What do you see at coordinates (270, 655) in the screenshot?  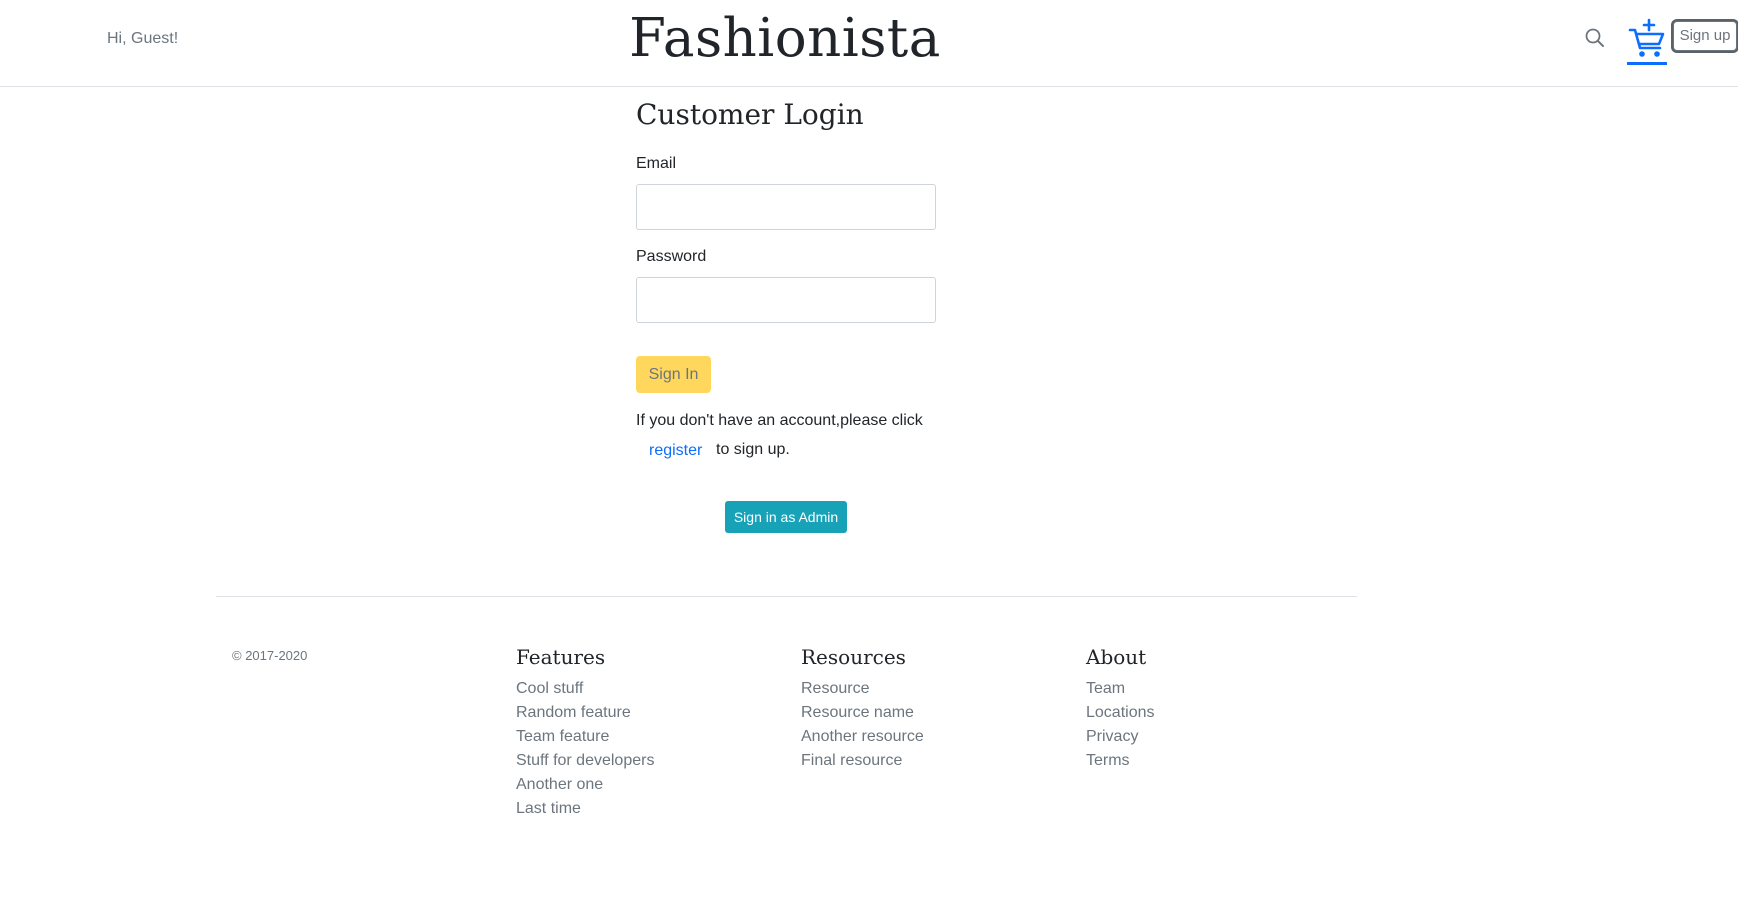 I see `copyright-text: © 2017-2020` at bounding box center [270, 655].